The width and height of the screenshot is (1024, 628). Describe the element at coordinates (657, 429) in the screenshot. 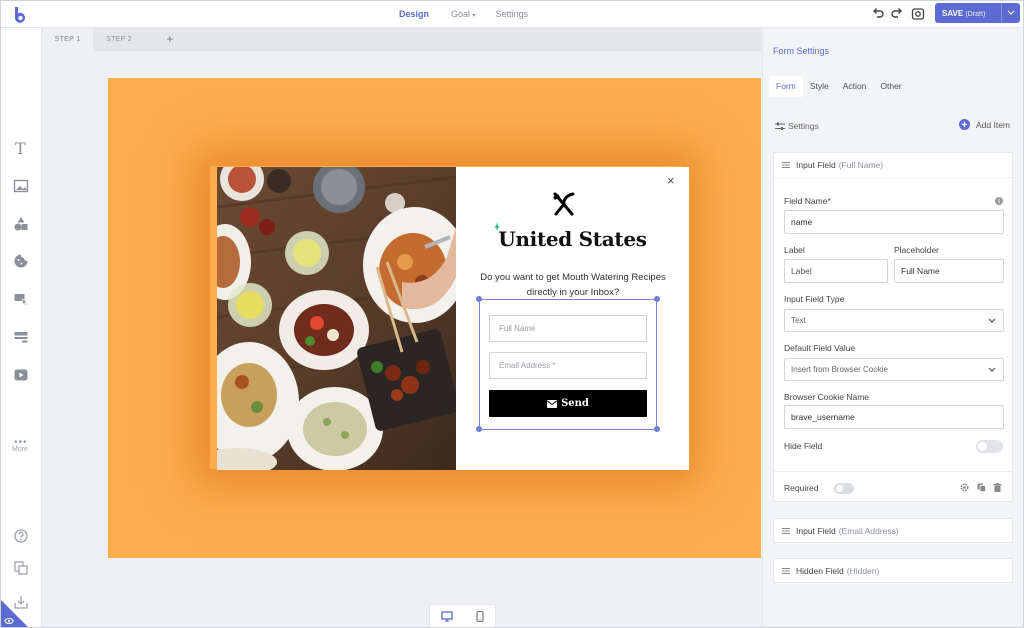

I see `resize-handle-br` at that location.